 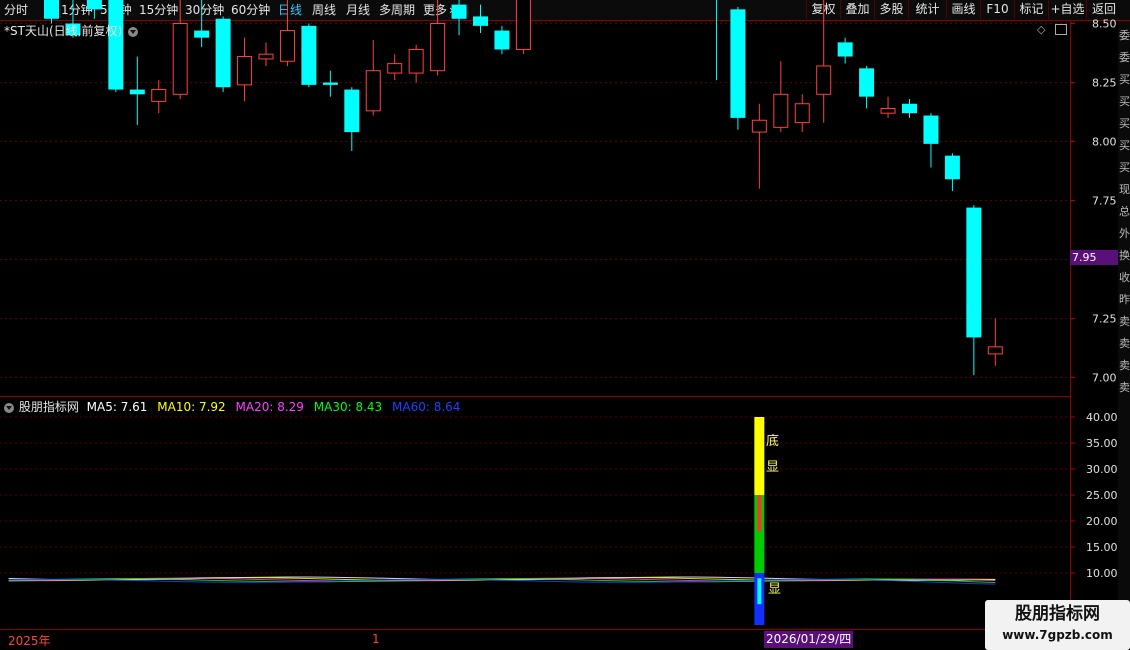 I want to click on indicator-tick-label: 35.00, so click(x=1102, y=443).